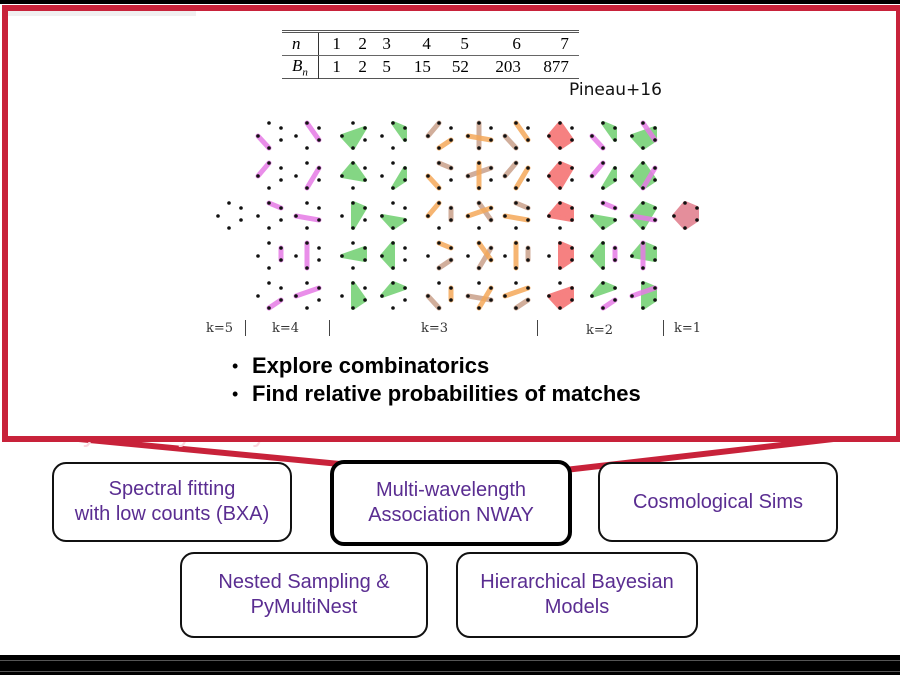 This screenshot has height=675, width=900. Describe the element at coordinates (577, 595) in the screenshot. I see `box-hierarchical-bayesian: Hierarchical Bayesian Models` at that location.